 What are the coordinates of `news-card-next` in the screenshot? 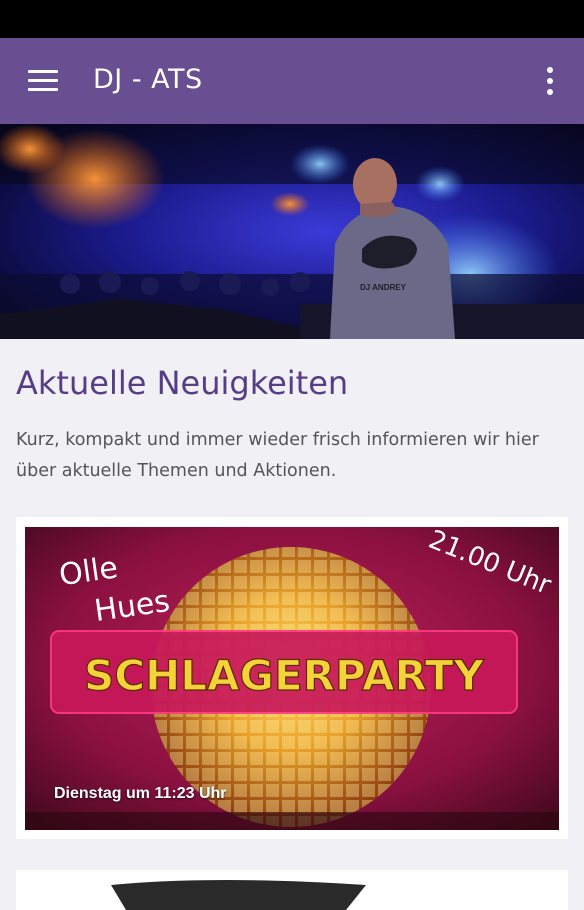 It's located at (292, 890).